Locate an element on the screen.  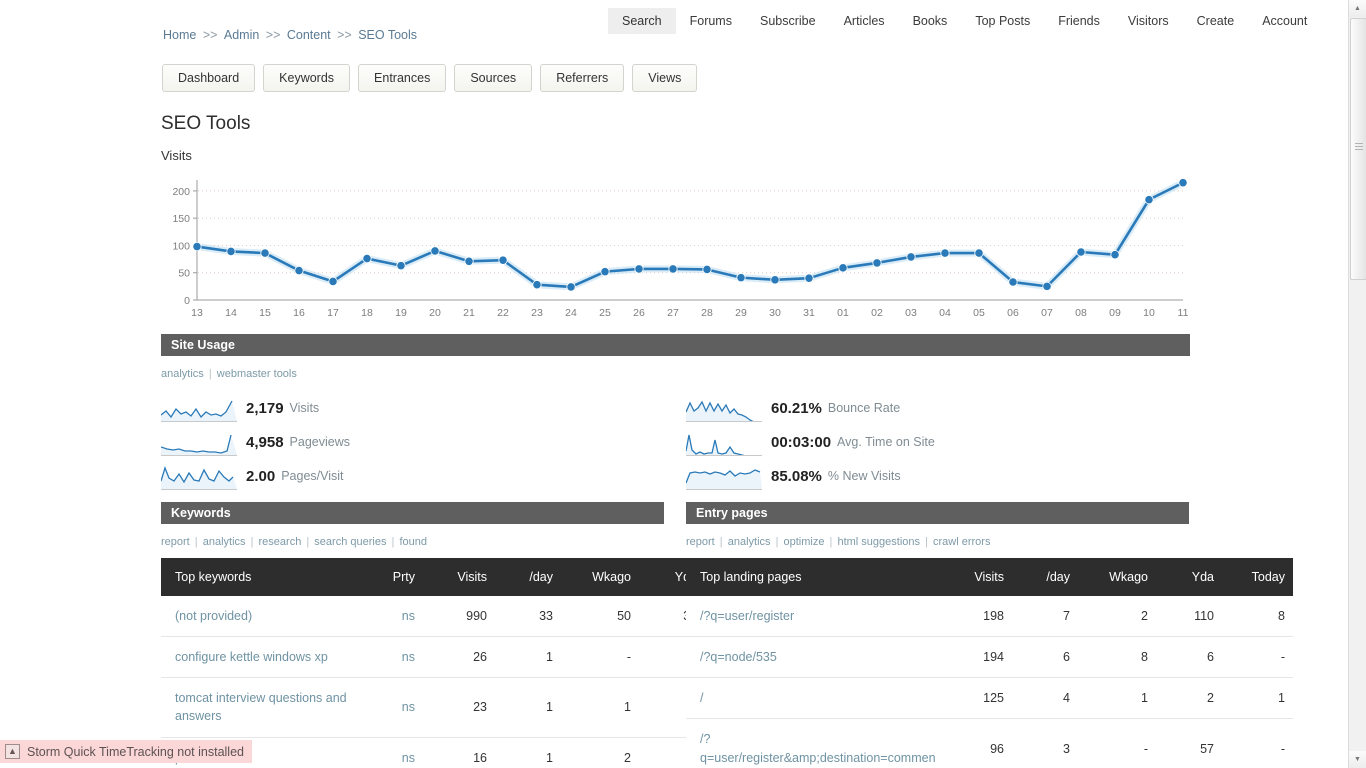
row-link: tomcat interview questions and answers is located at coordinates (261, 707).